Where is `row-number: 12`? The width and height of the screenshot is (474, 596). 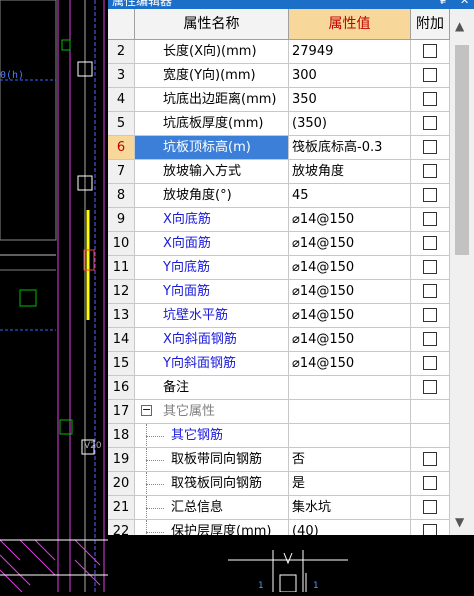
row-number: 12 is located at coordinates (121, 292).